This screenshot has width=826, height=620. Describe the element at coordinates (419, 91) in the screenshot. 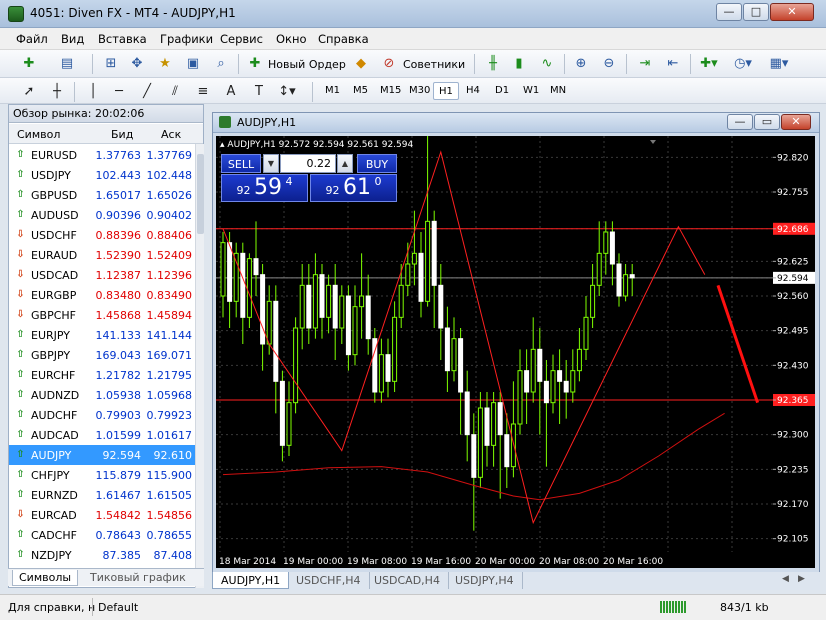

I see `timeframe-m30: M30` at that location.